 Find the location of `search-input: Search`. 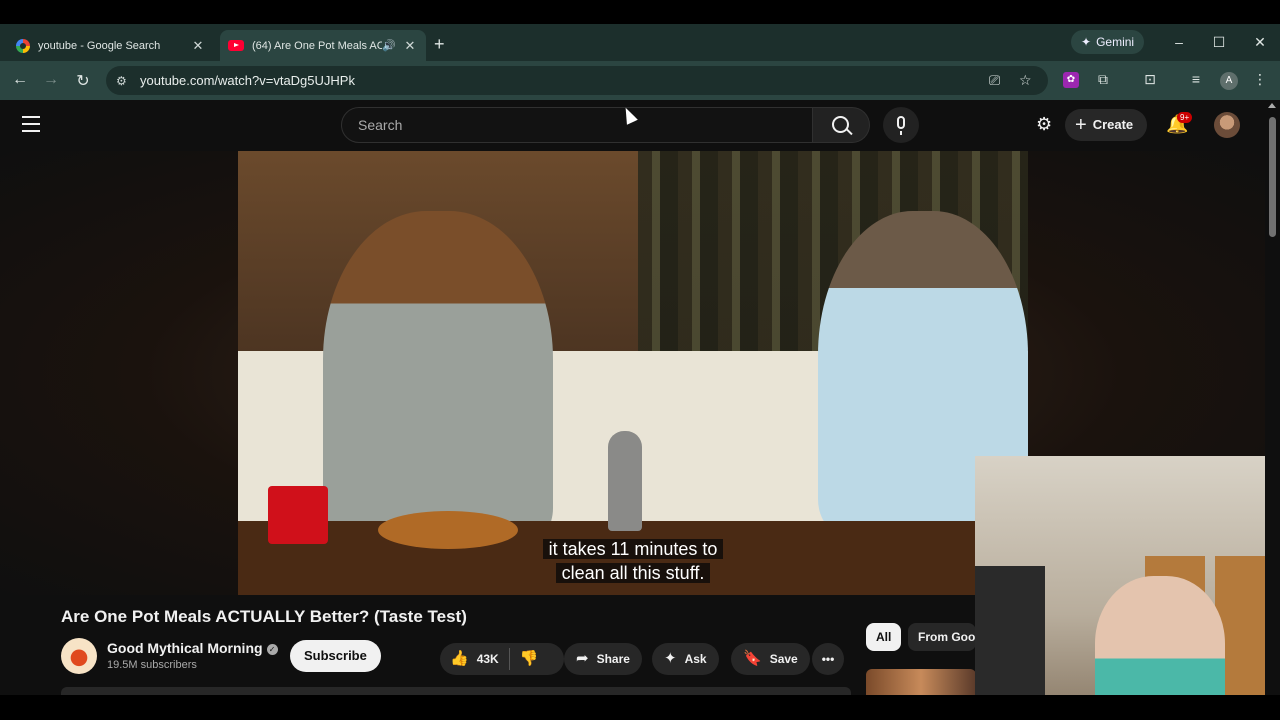

search-input: Search is located at coordinates (577, 125).